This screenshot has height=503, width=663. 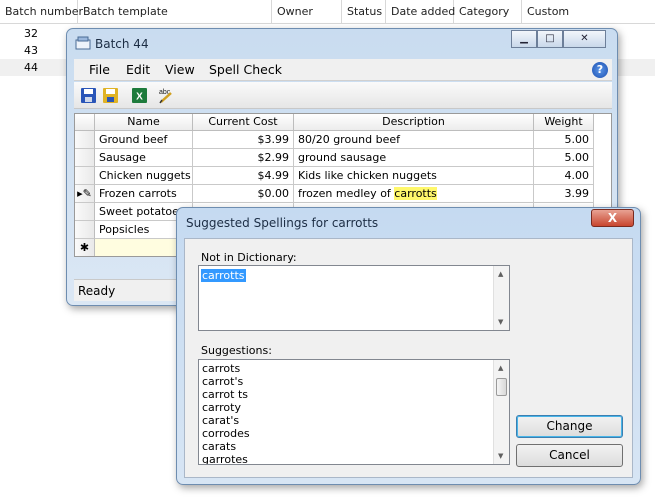 What do you see at coordinates (225, 394) in the screenshot?
I see `list-item: carrot ts` at bounding box center [225, 394].